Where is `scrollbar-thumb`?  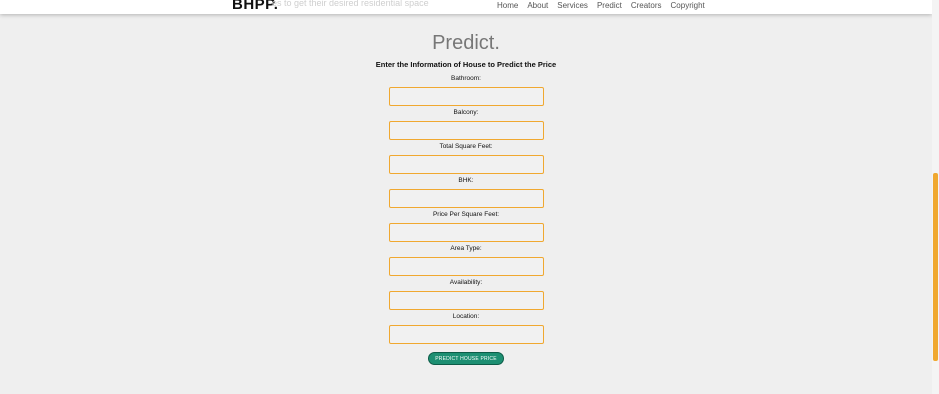 scrollbar-thumb is located at coordinates (935, 267).